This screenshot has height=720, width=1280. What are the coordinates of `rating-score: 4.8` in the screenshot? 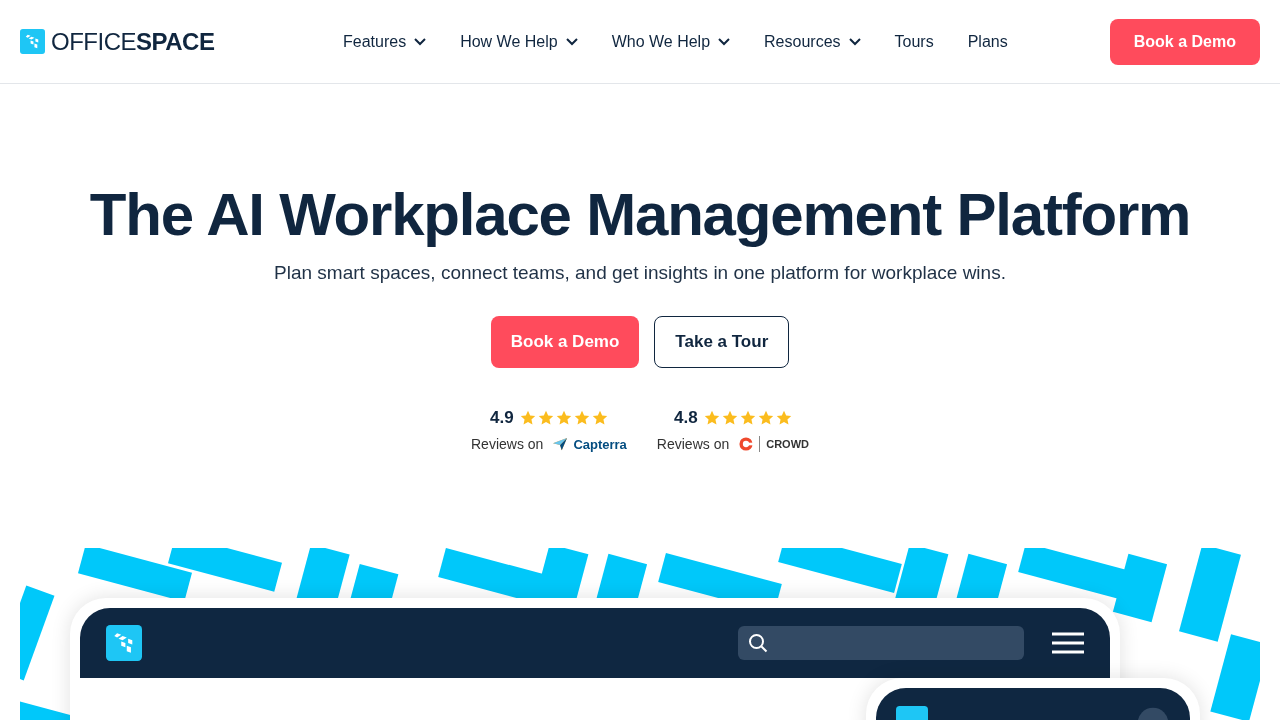 It's located at (686, 418).